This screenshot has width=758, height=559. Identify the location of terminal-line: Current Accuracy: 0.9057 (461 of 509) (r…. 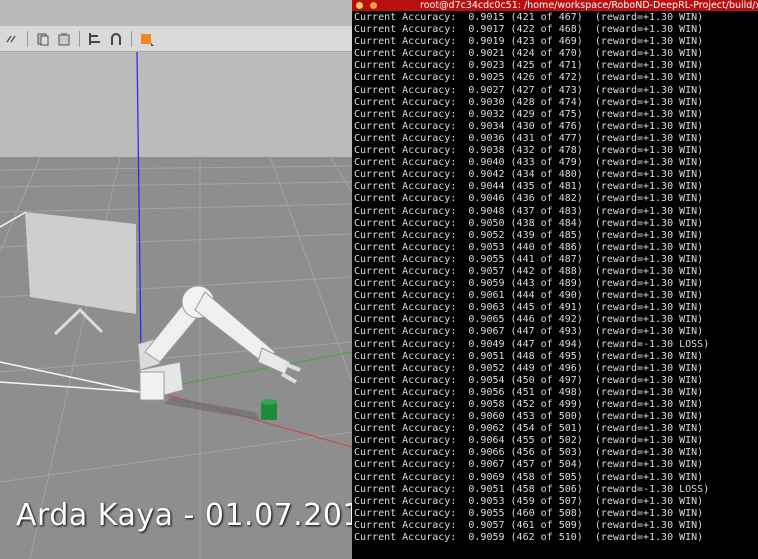
(529, 525).